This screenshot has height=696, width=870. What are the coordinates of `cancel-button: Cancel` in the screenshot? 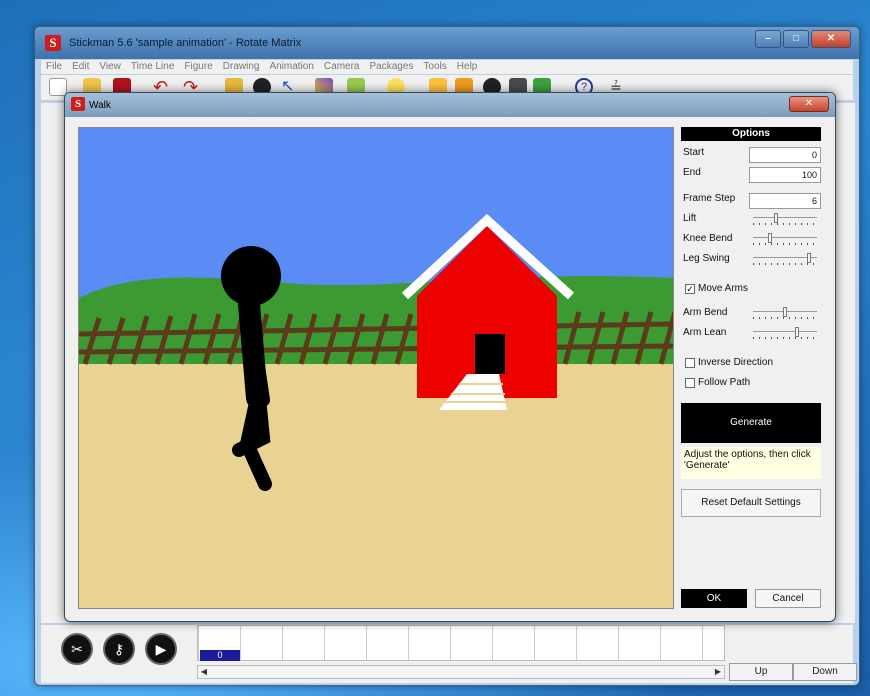 It's located at (788, 598).